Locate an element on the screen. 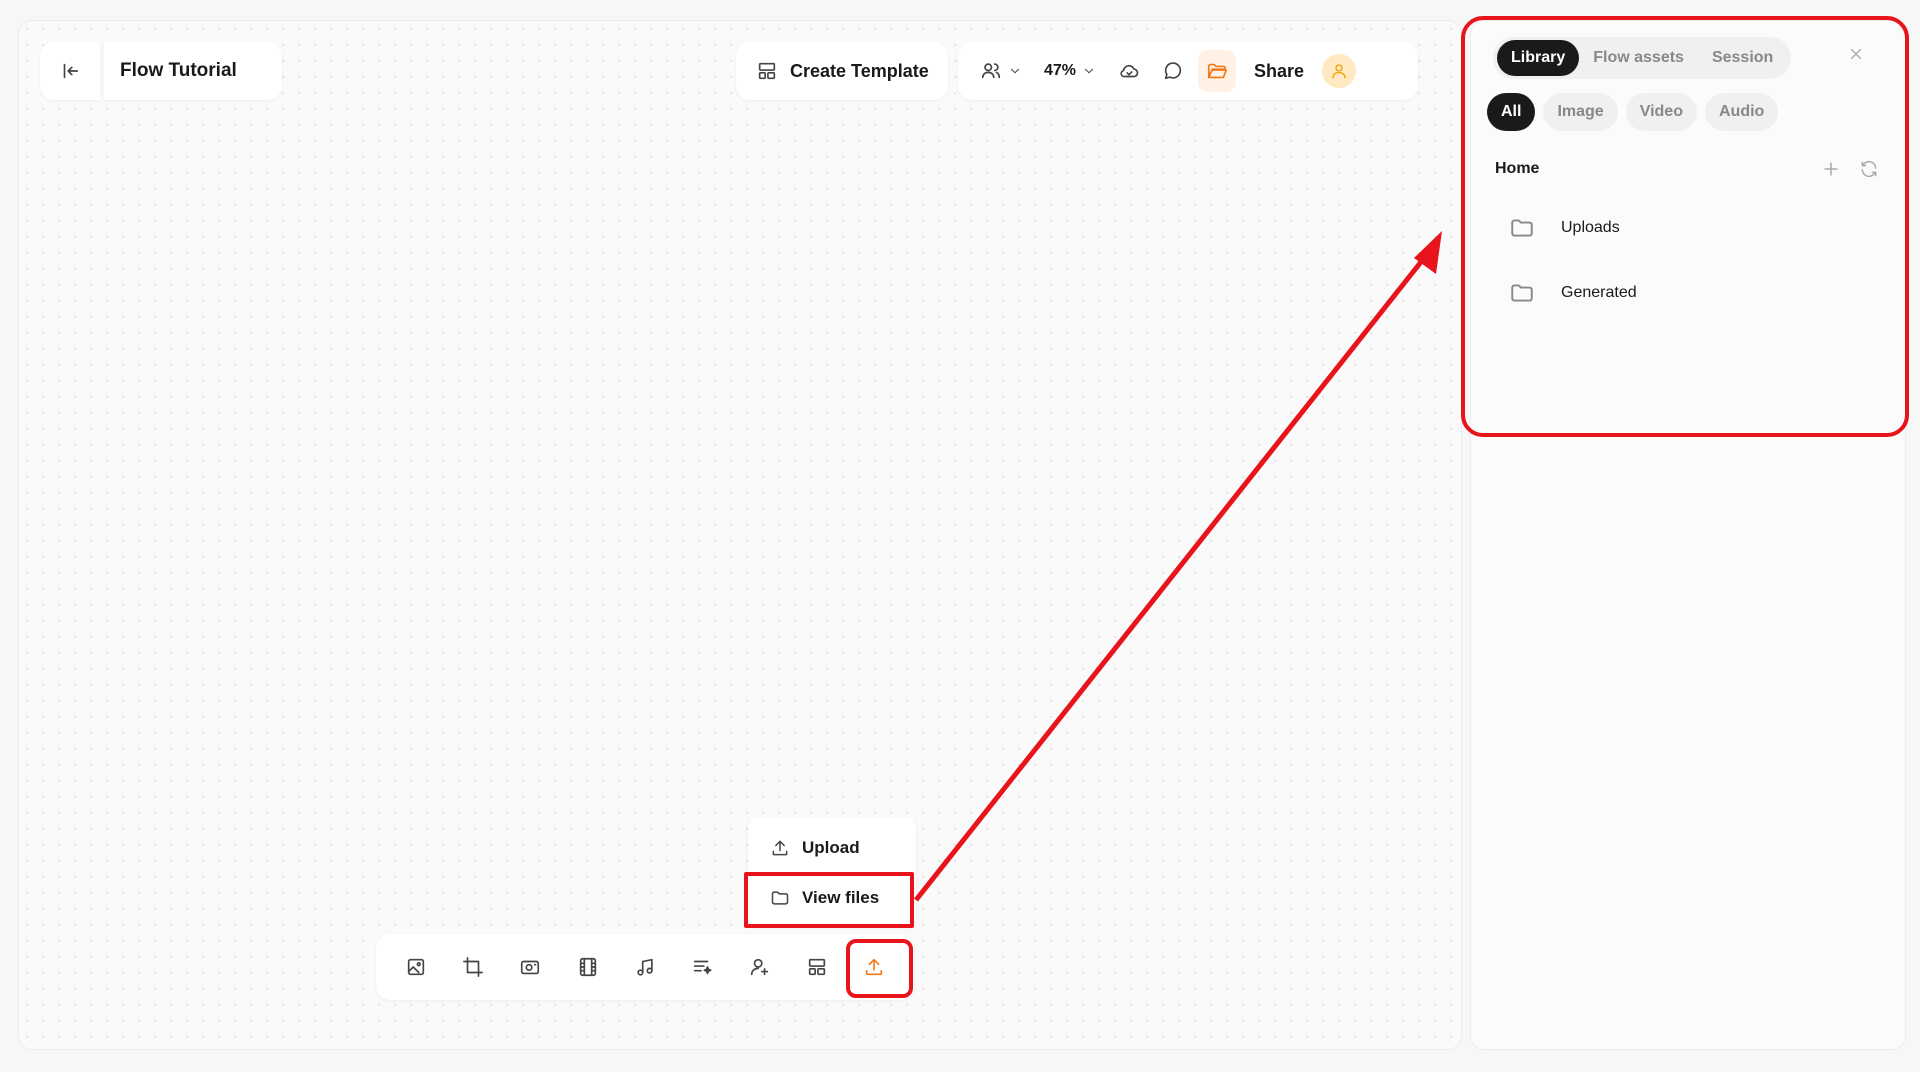  video-button is located at coordinates (588, 967).